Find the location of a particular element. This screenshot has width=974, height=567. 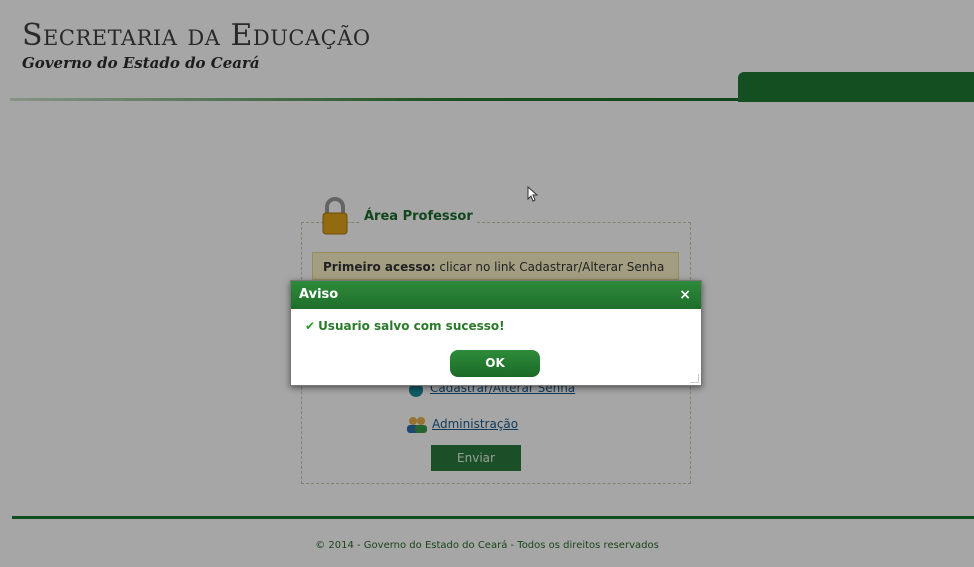

ok-button: OK is located at coordinates (495, 363).